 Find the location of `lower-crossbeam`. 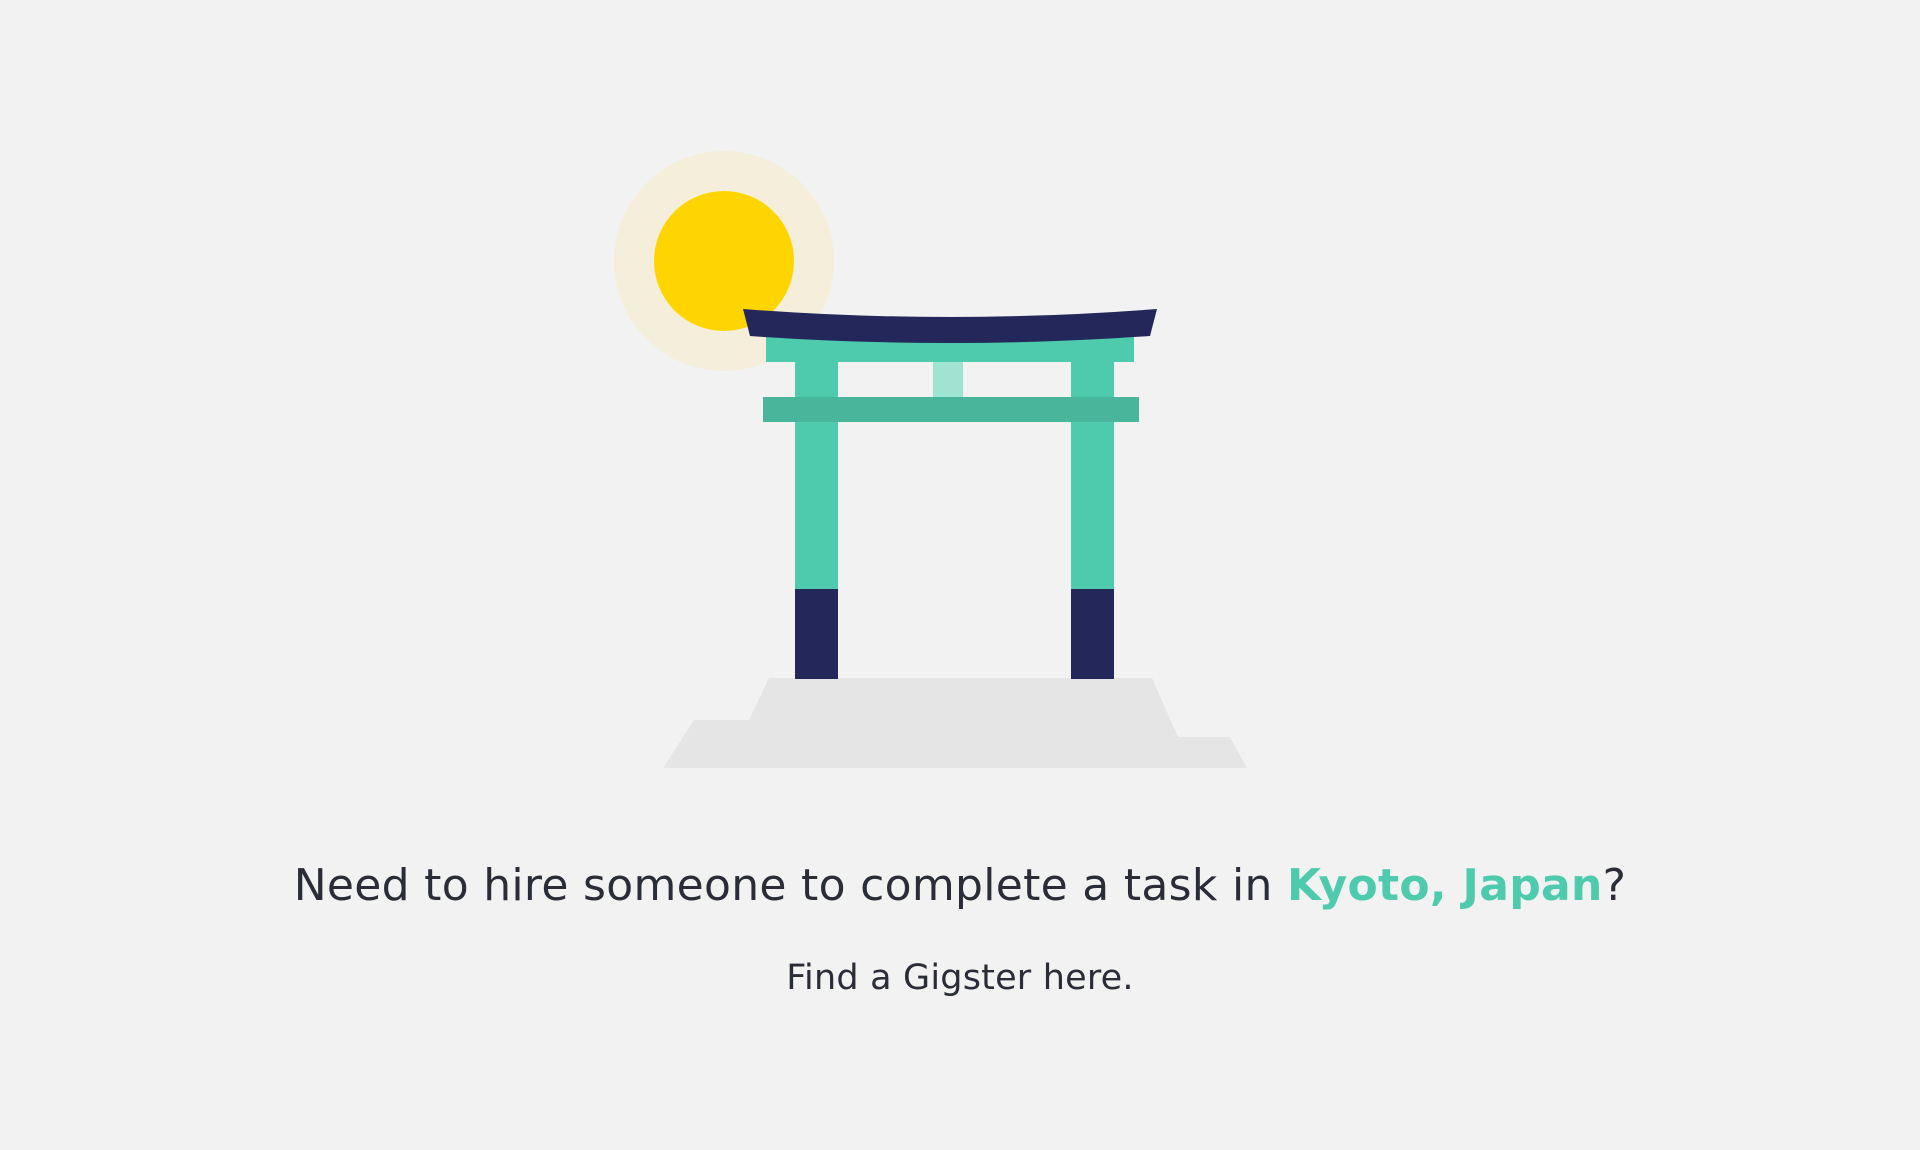

lower-crossbeam is located at coordinates (951, 409).